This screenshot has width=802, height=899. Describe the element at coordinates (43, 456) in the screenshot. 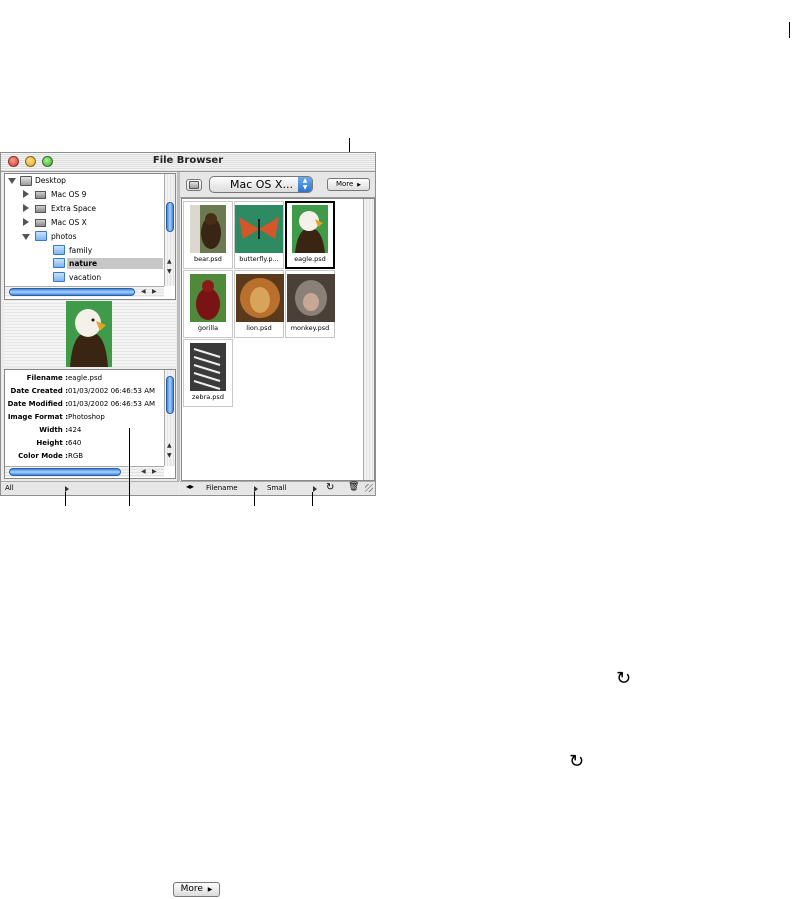

I see `meta-label-color-mode: Color Mode :` at that location.